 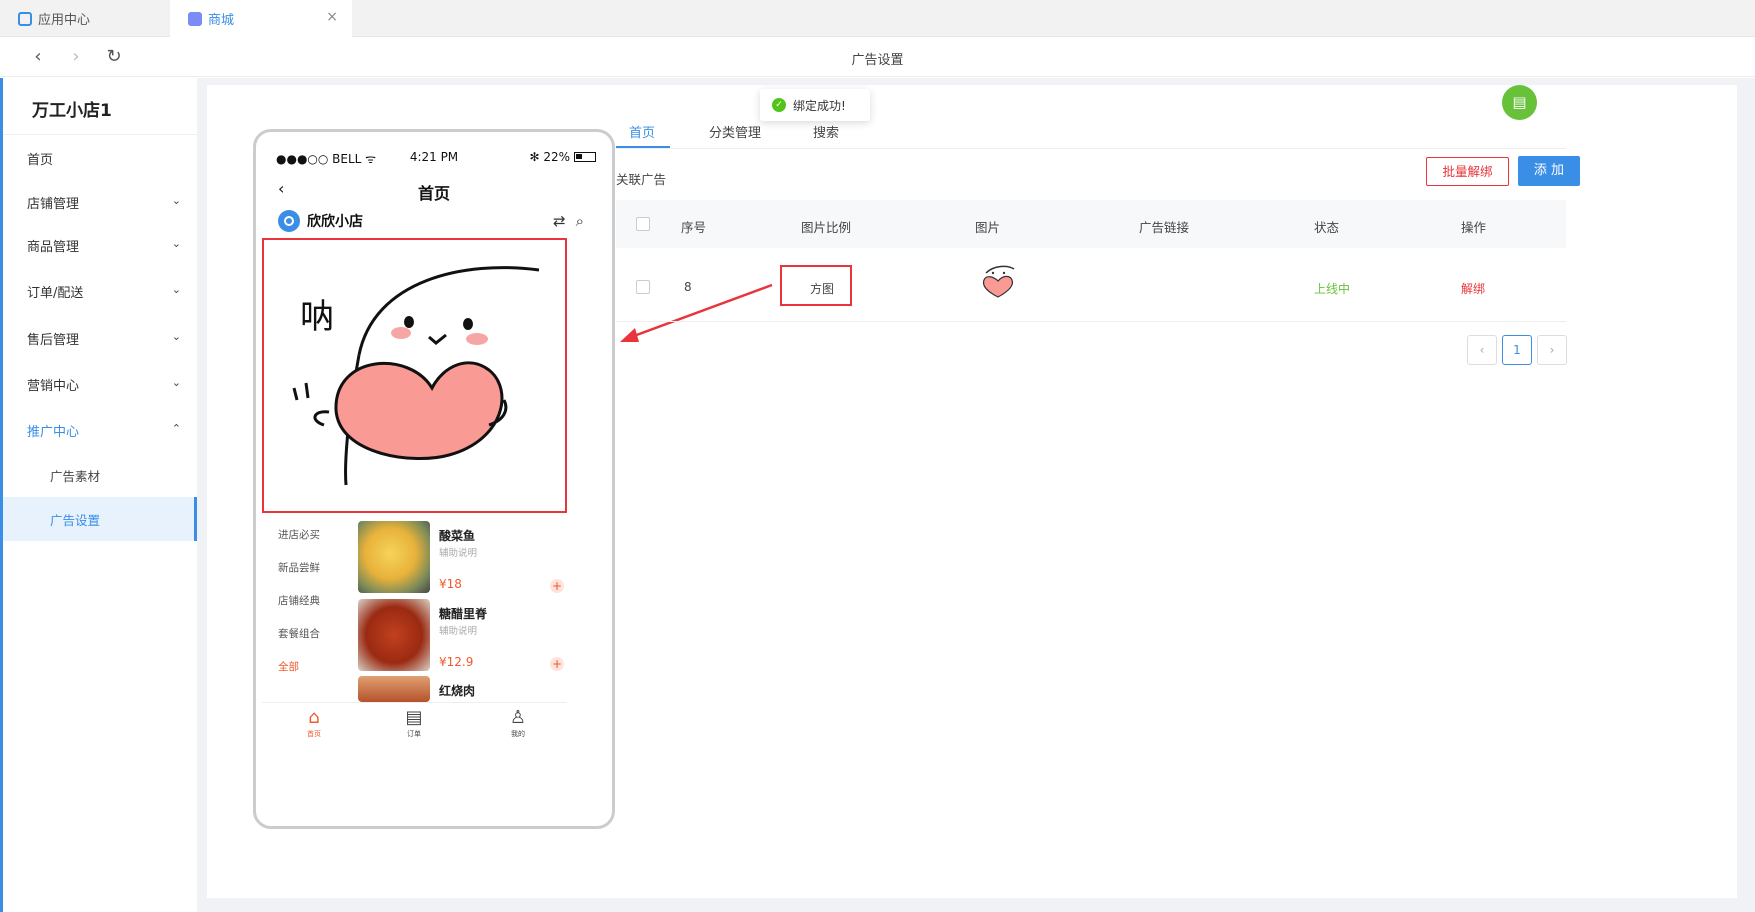 What do you see at coordinates (433, 193) in the screenshot?
I see `phone-title: 首页` at bounding box center [433, 193].